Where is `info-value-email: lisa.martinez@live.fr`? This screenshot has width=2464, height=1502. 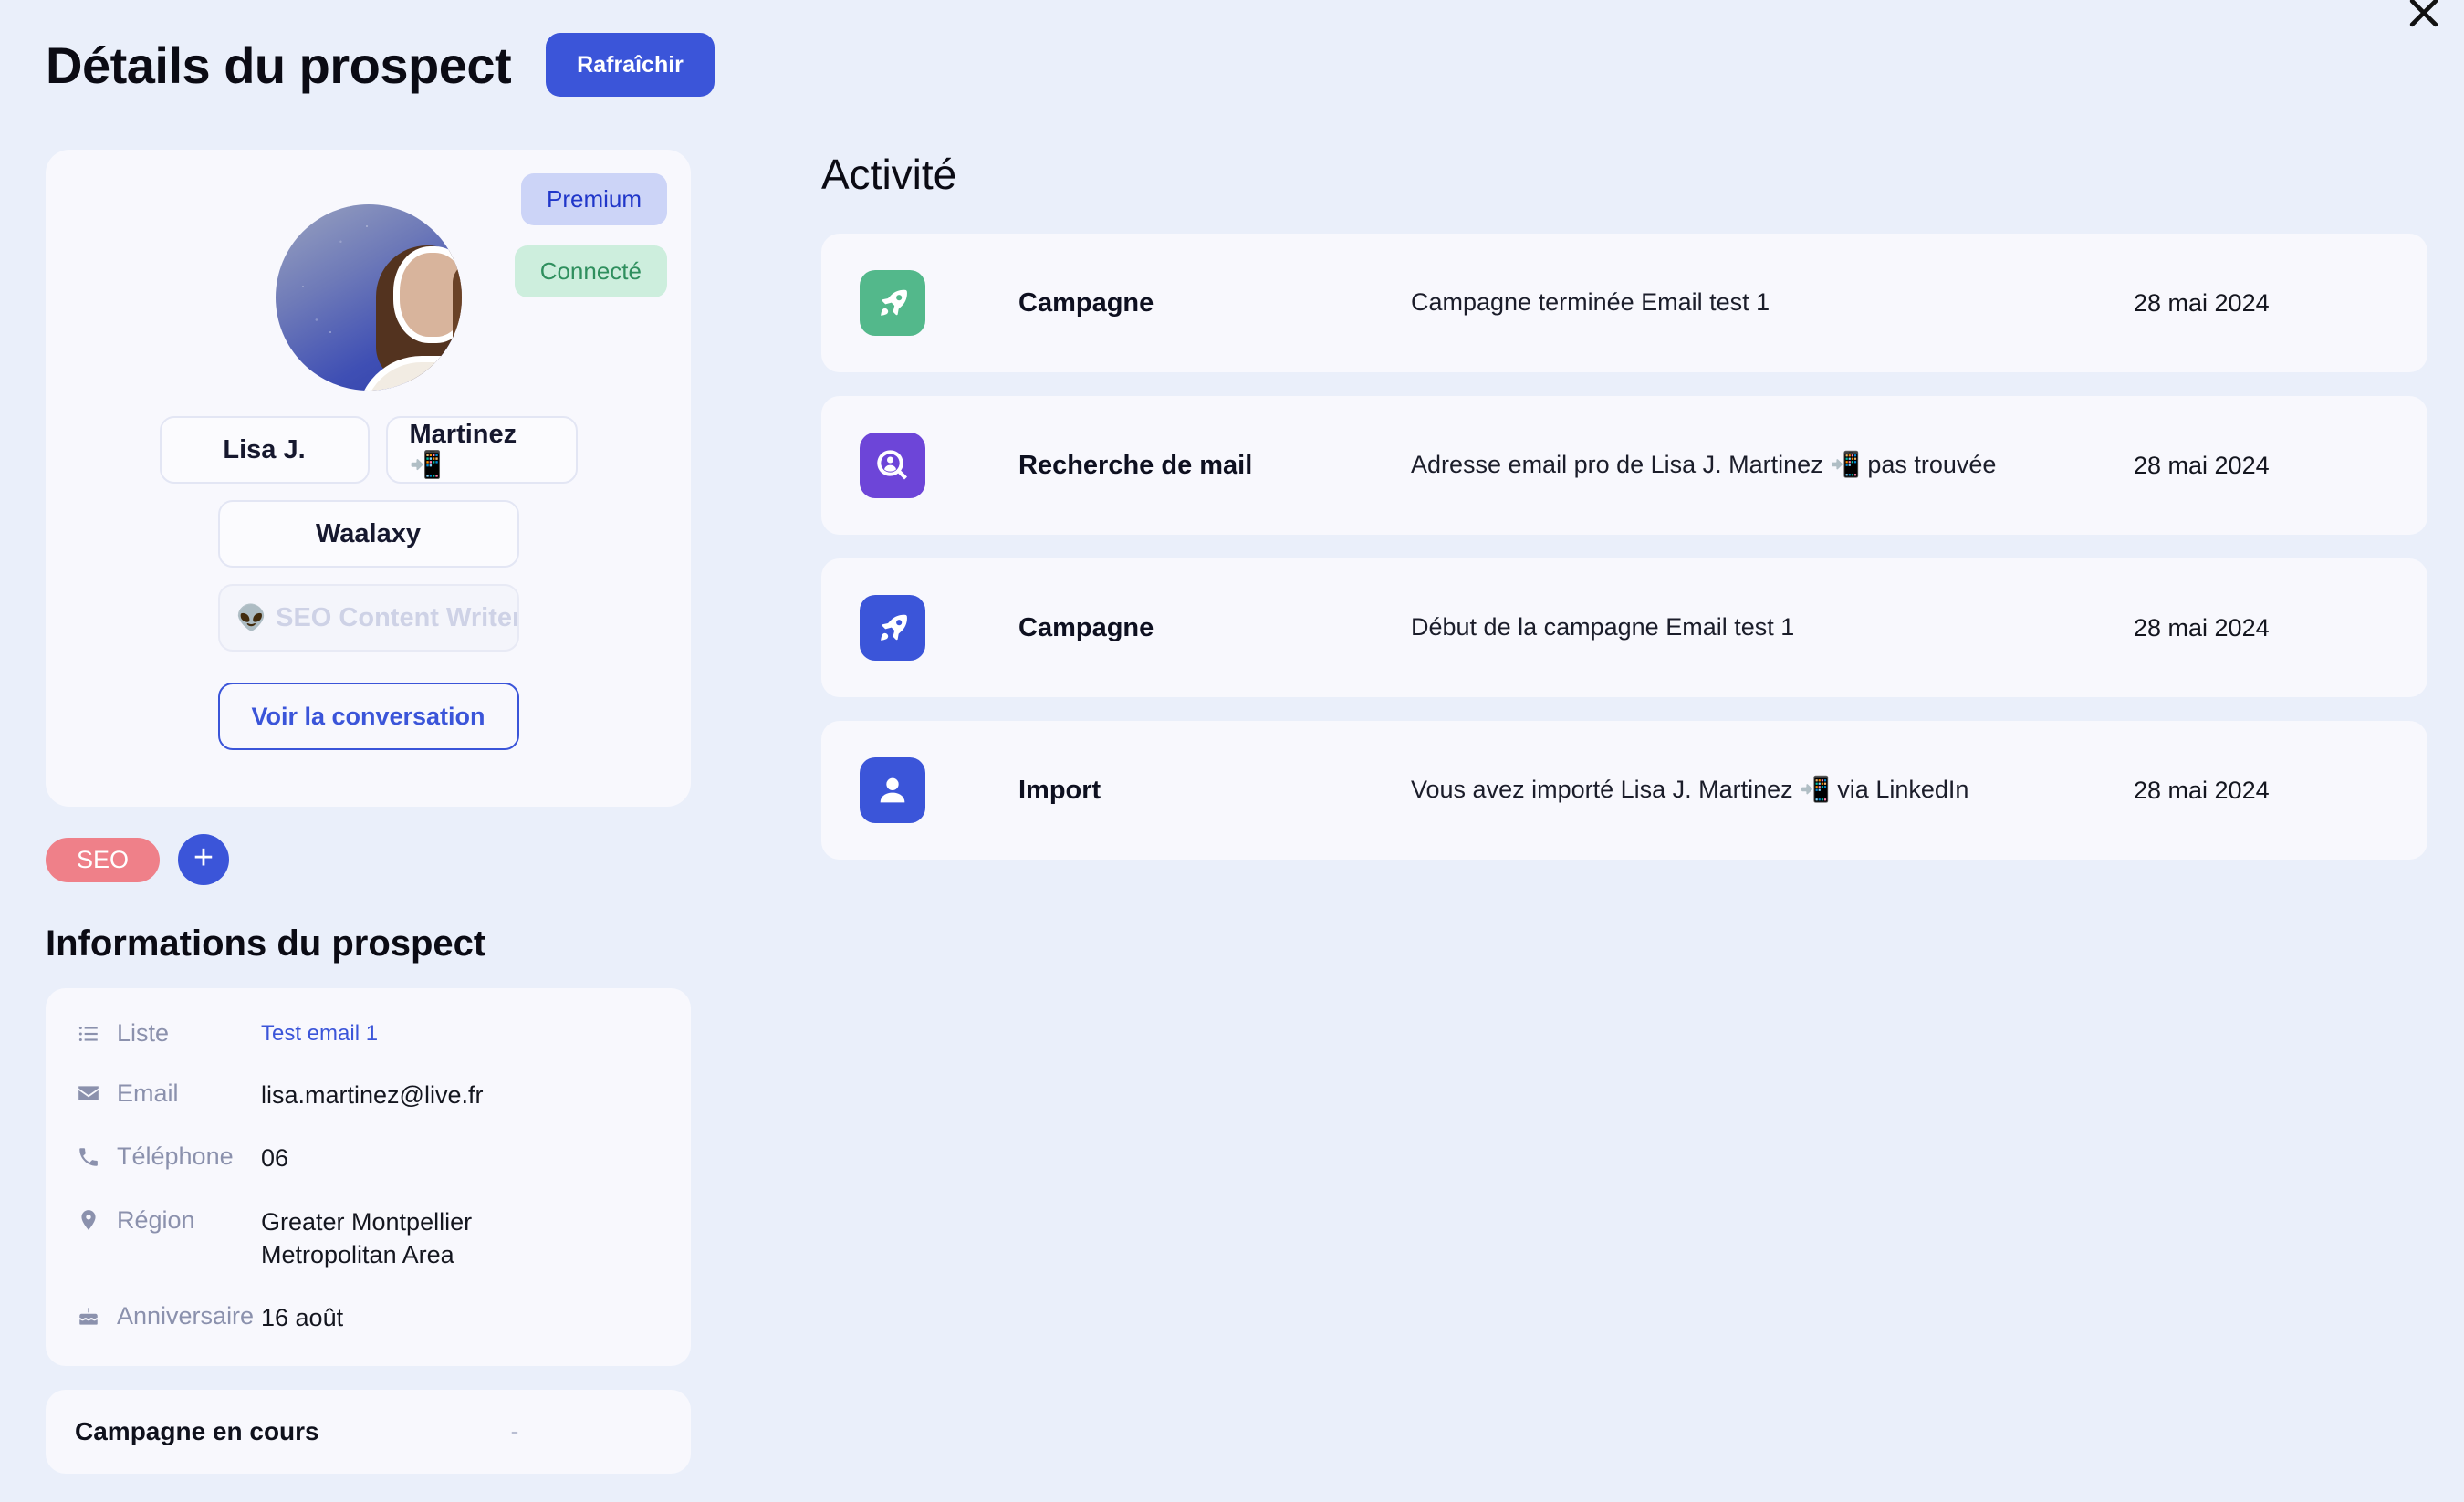
info-value-email: lisa.martinez@live.fr is located at coordinates (372, 1094).